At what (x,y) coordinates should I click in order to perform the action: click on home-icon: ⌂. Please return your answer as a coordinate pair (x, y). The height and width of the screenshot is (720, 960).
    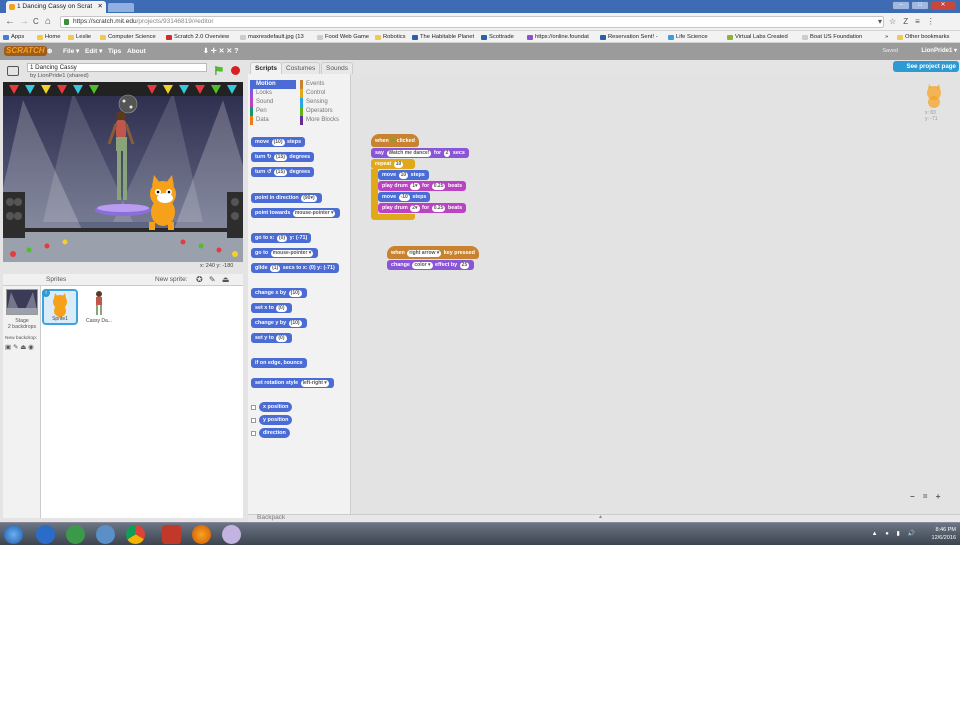
    Looking at the image, I should click on (48, 22).